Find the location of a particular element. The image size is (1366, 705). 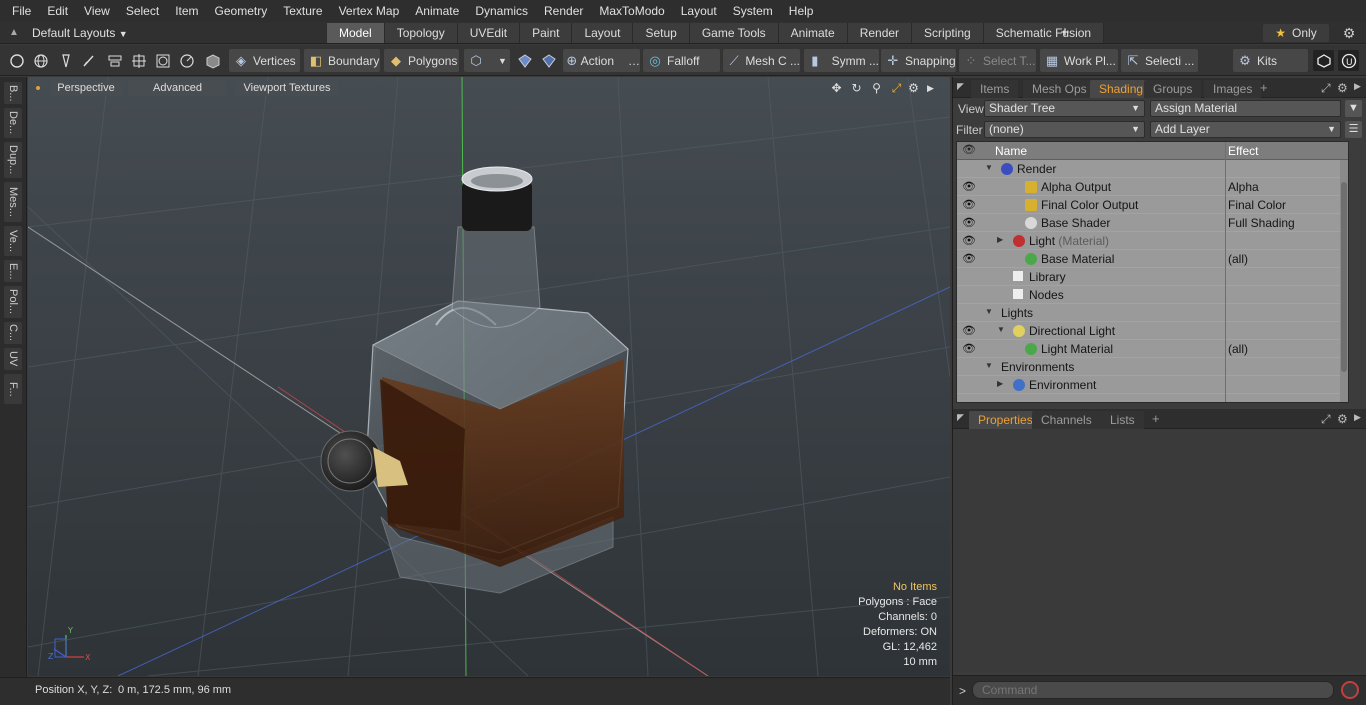

menu-system: System is located at coordinates (753, 11).